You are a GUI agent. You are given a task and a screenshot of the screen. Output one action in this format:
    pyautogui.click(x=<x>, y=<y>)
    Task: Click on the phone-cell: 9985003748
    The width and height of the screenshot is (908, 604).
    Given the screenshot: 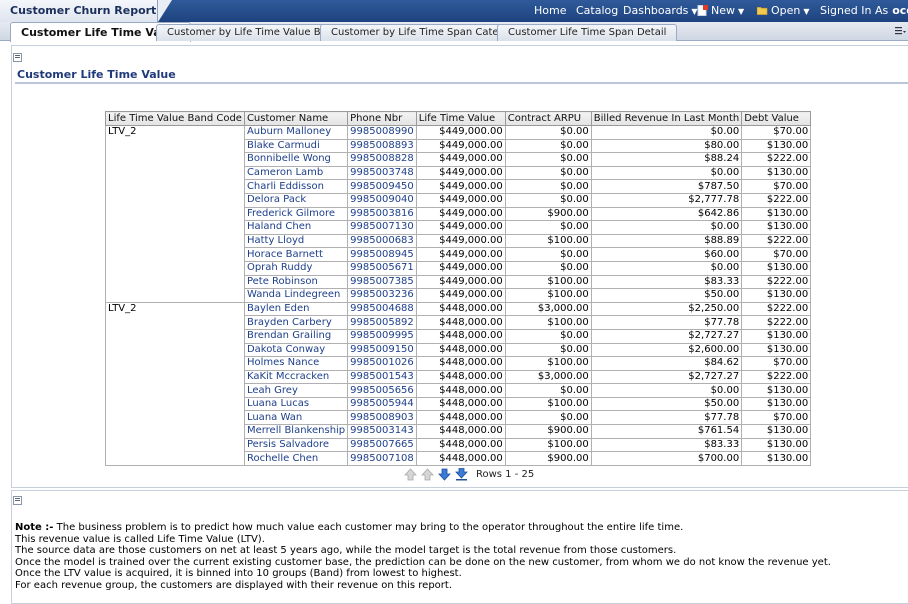 What is the action you would take?
    pyautogui.click(x=382, y=173)
    